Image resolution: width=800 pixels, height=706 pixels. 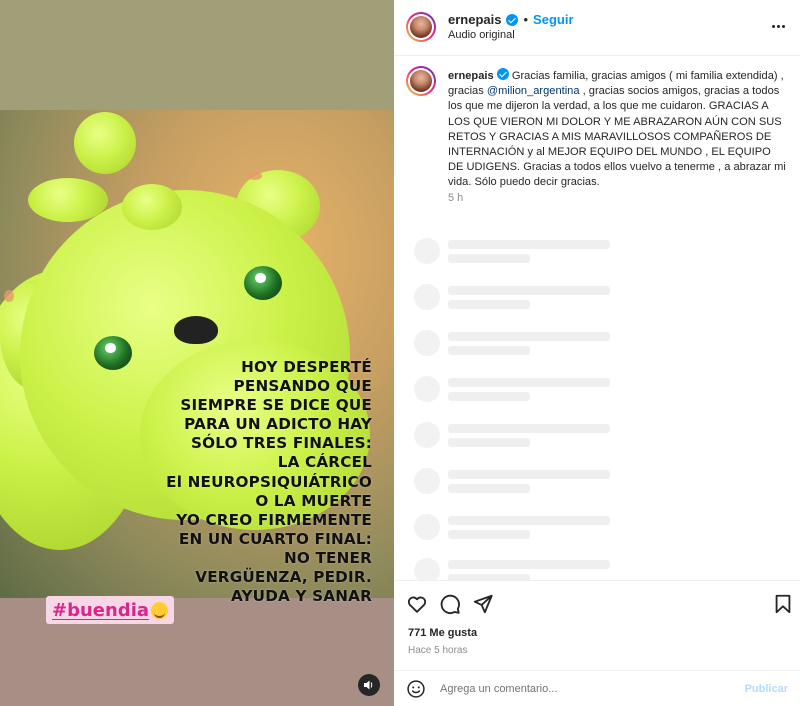 I want to click on media-overlay-line: PENSANDO QUE, so click(x=302, y=386).